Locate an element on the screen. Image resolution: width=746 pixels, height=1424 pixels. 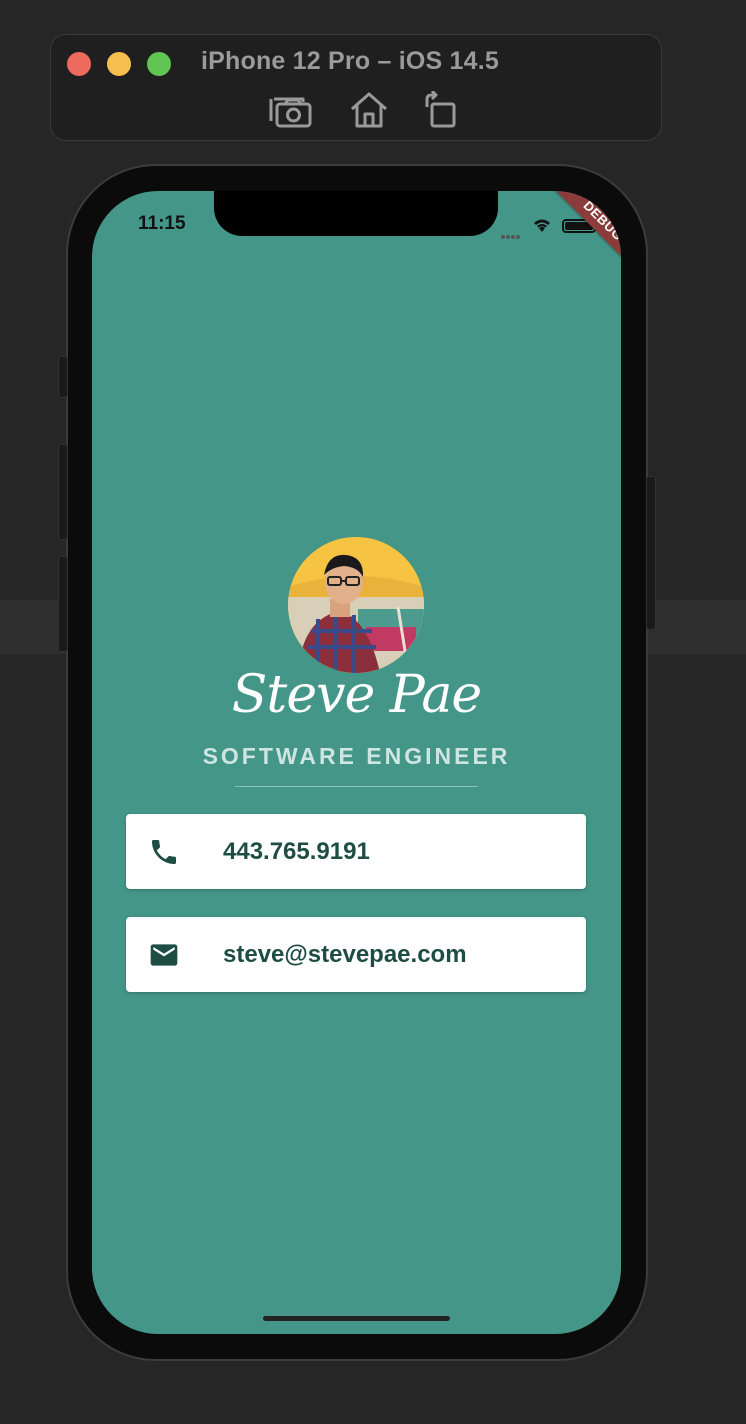
profile-name: Steve Pae is located at coordinates (356, 695).